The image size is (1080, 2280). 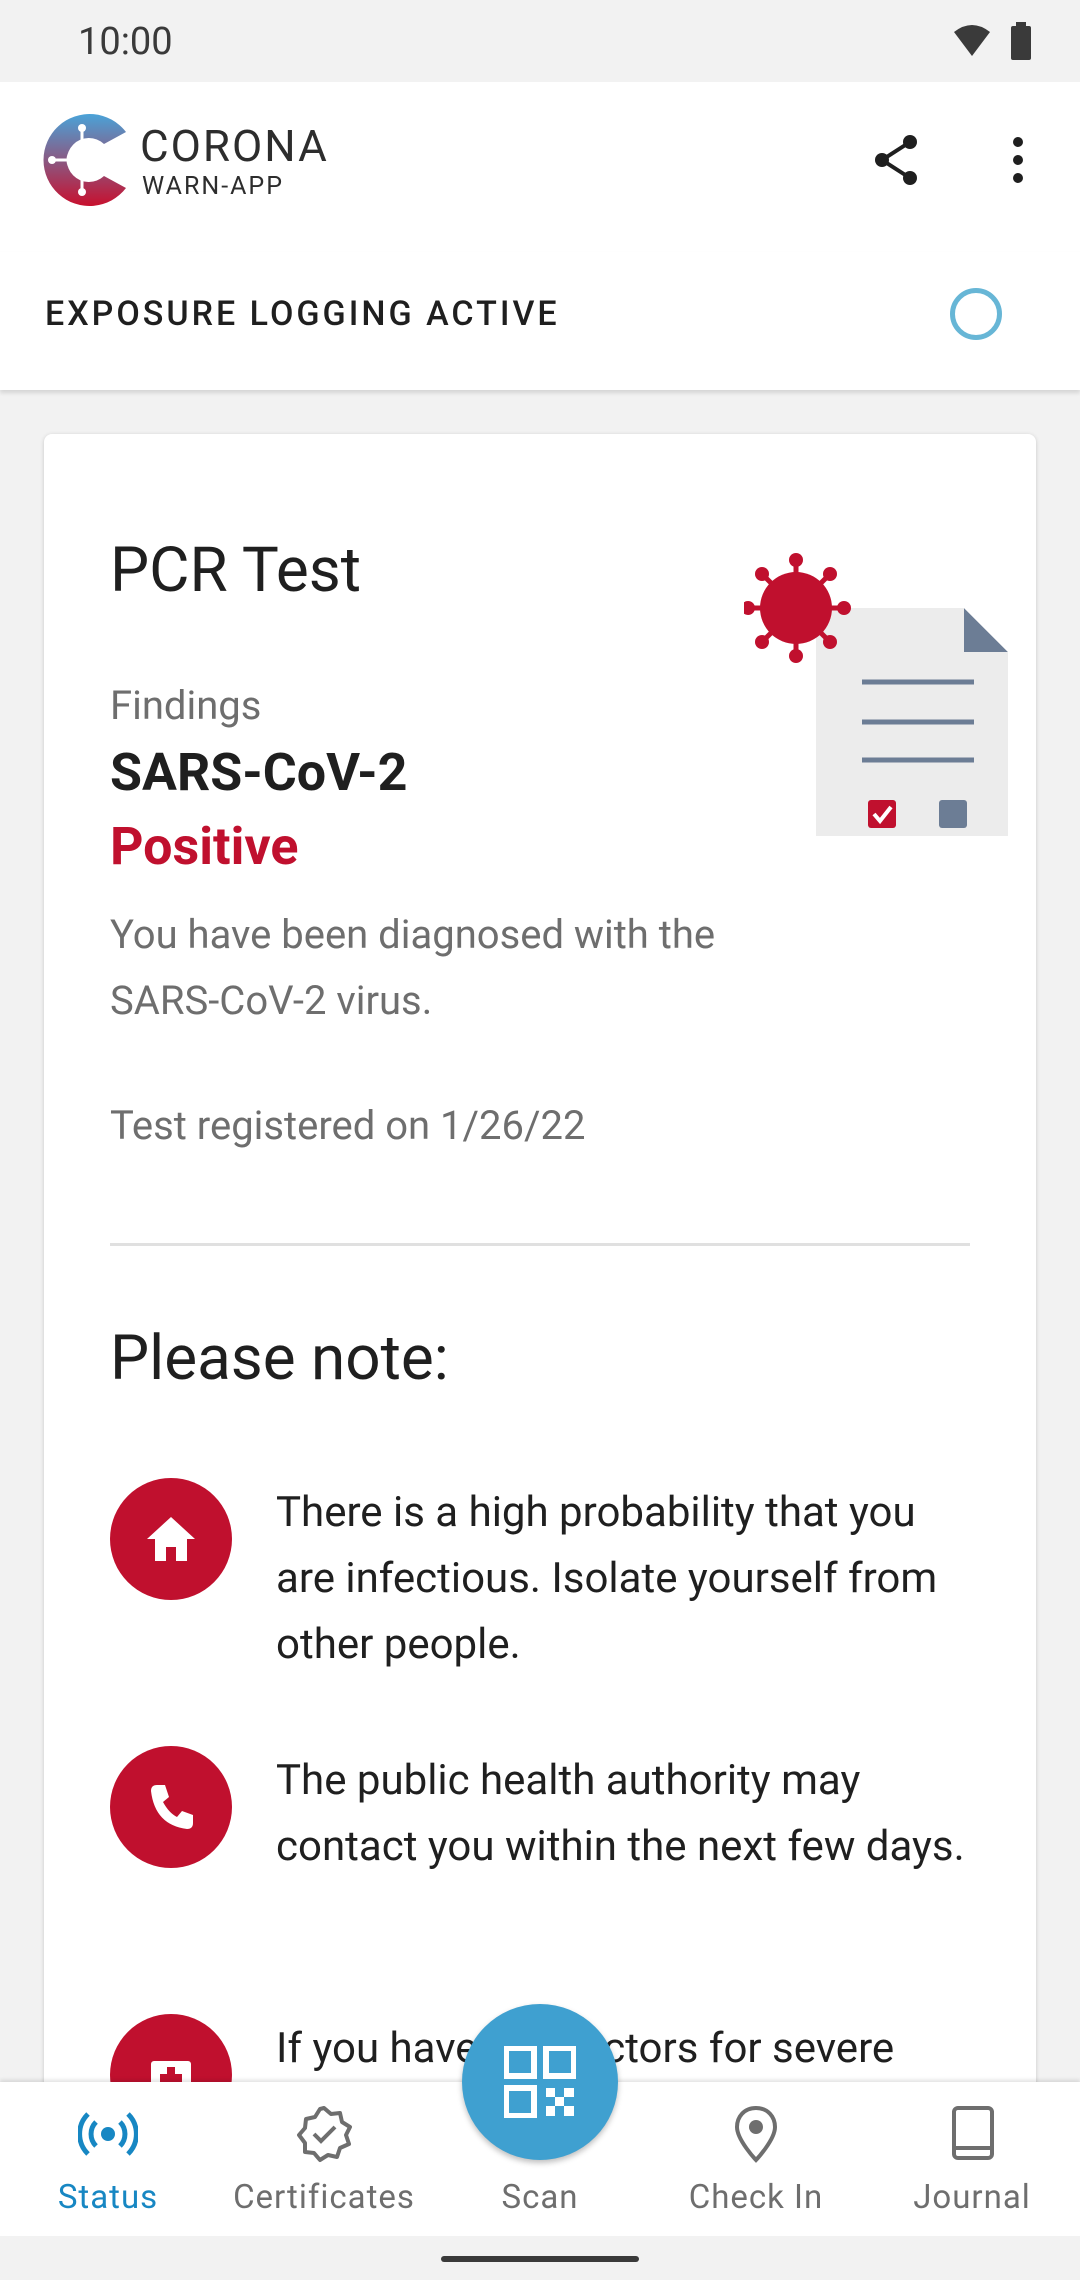 I want to click on virus-name: SARS-CoV-2, so click(x=259, y=772).